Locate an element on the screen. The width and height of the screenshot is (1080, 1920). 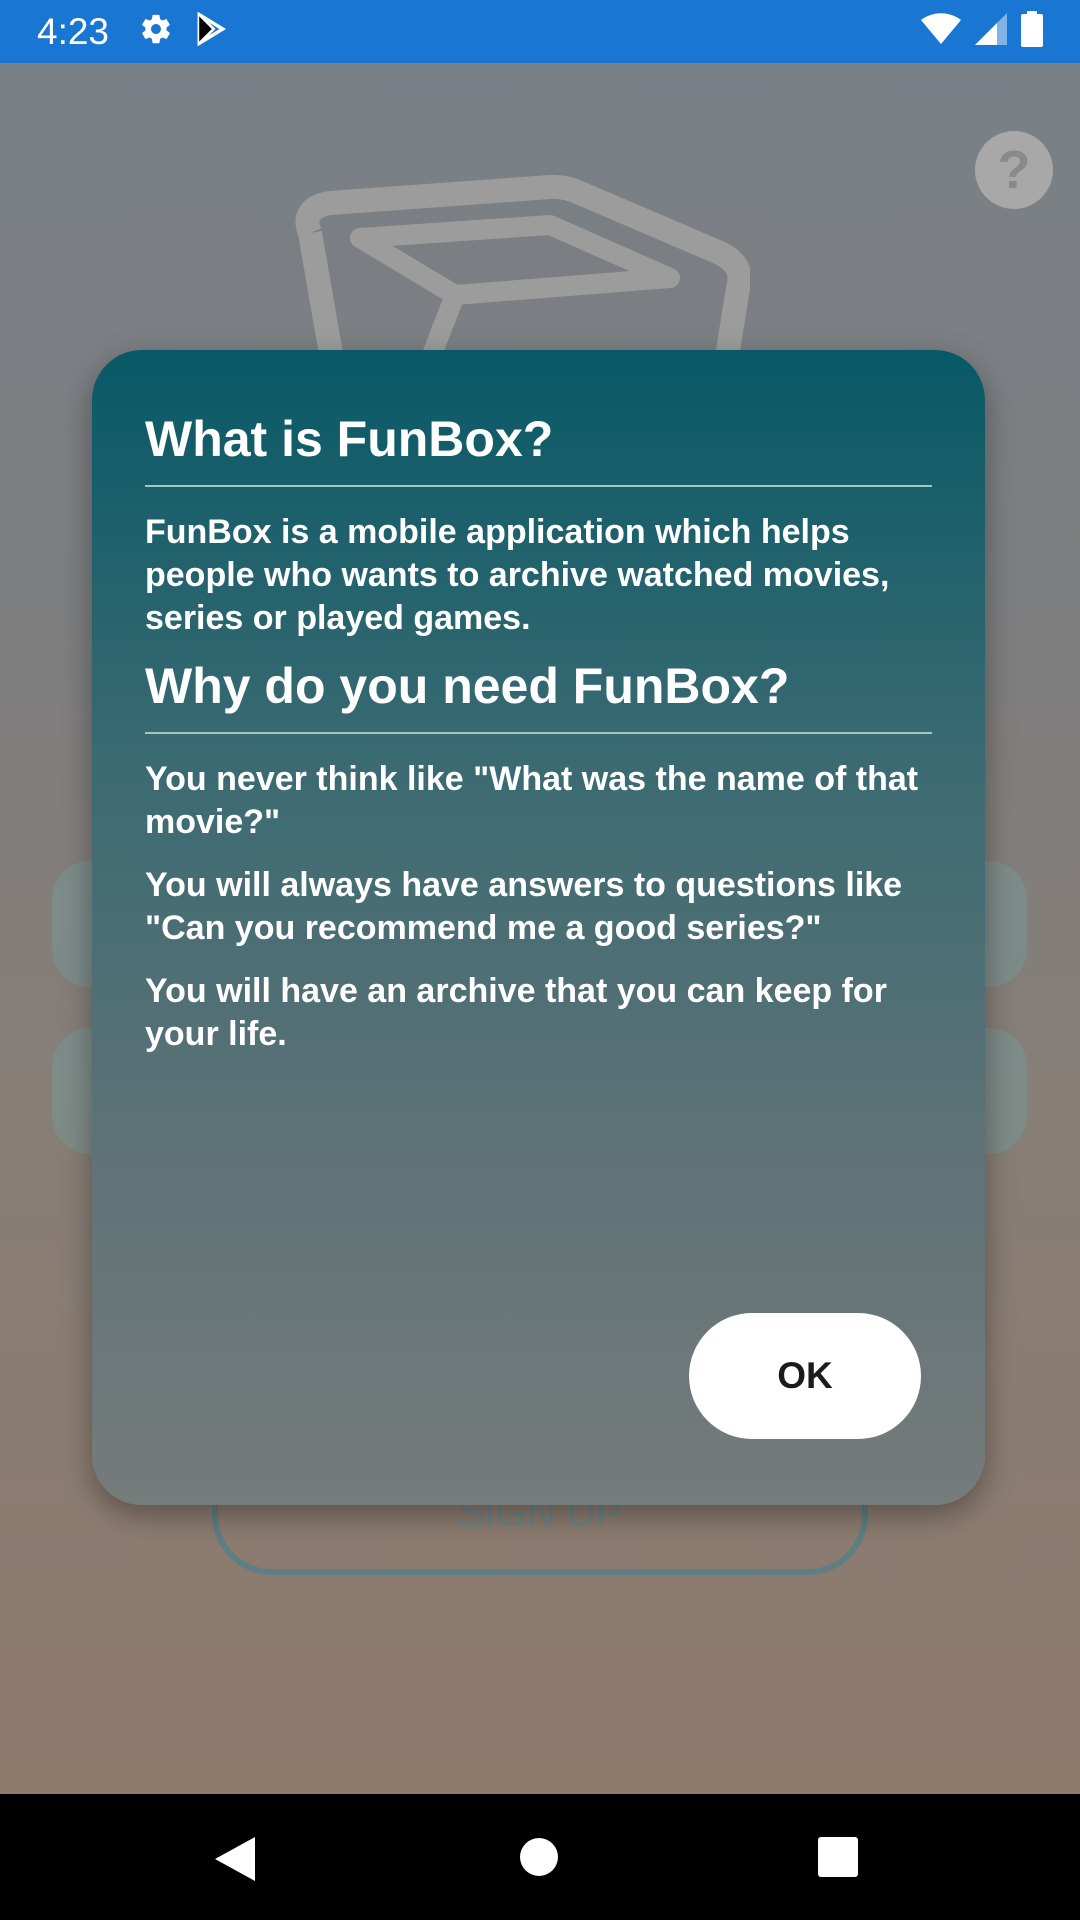
status-time: 4:23 is located at coordinates (73, 31).